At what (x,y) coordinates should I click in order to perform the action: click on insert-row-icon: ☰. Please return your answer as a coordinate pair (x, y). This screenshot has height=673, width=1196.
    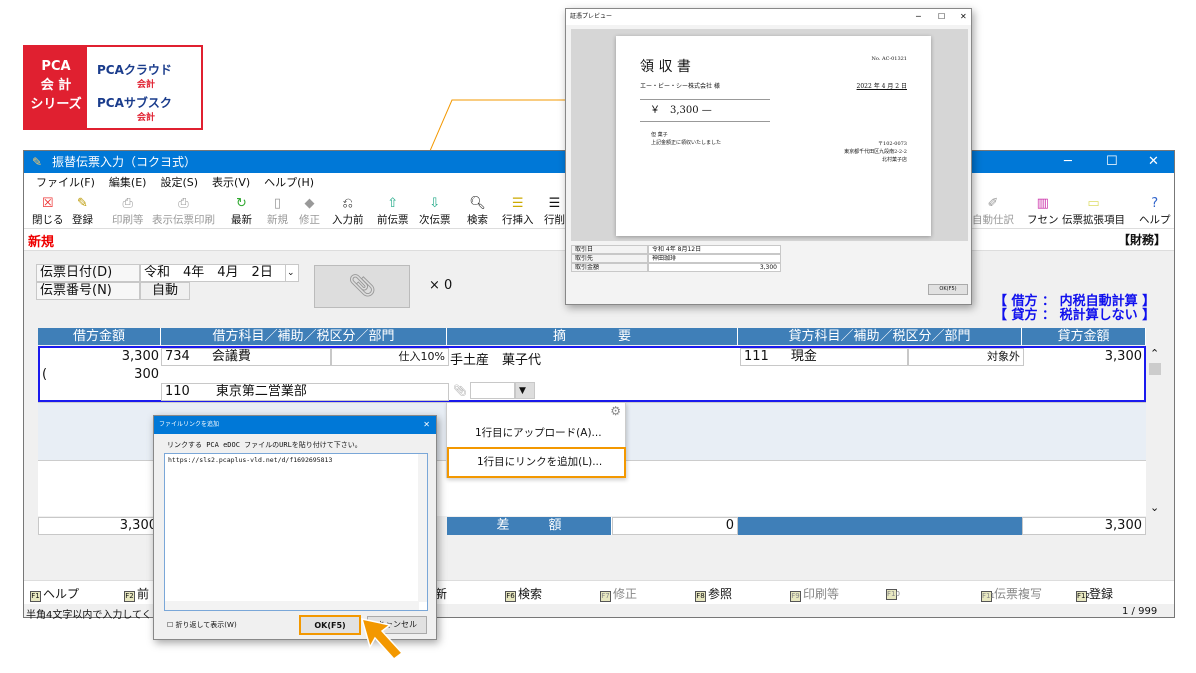
    Looking at the image, I should click on (517, 203).